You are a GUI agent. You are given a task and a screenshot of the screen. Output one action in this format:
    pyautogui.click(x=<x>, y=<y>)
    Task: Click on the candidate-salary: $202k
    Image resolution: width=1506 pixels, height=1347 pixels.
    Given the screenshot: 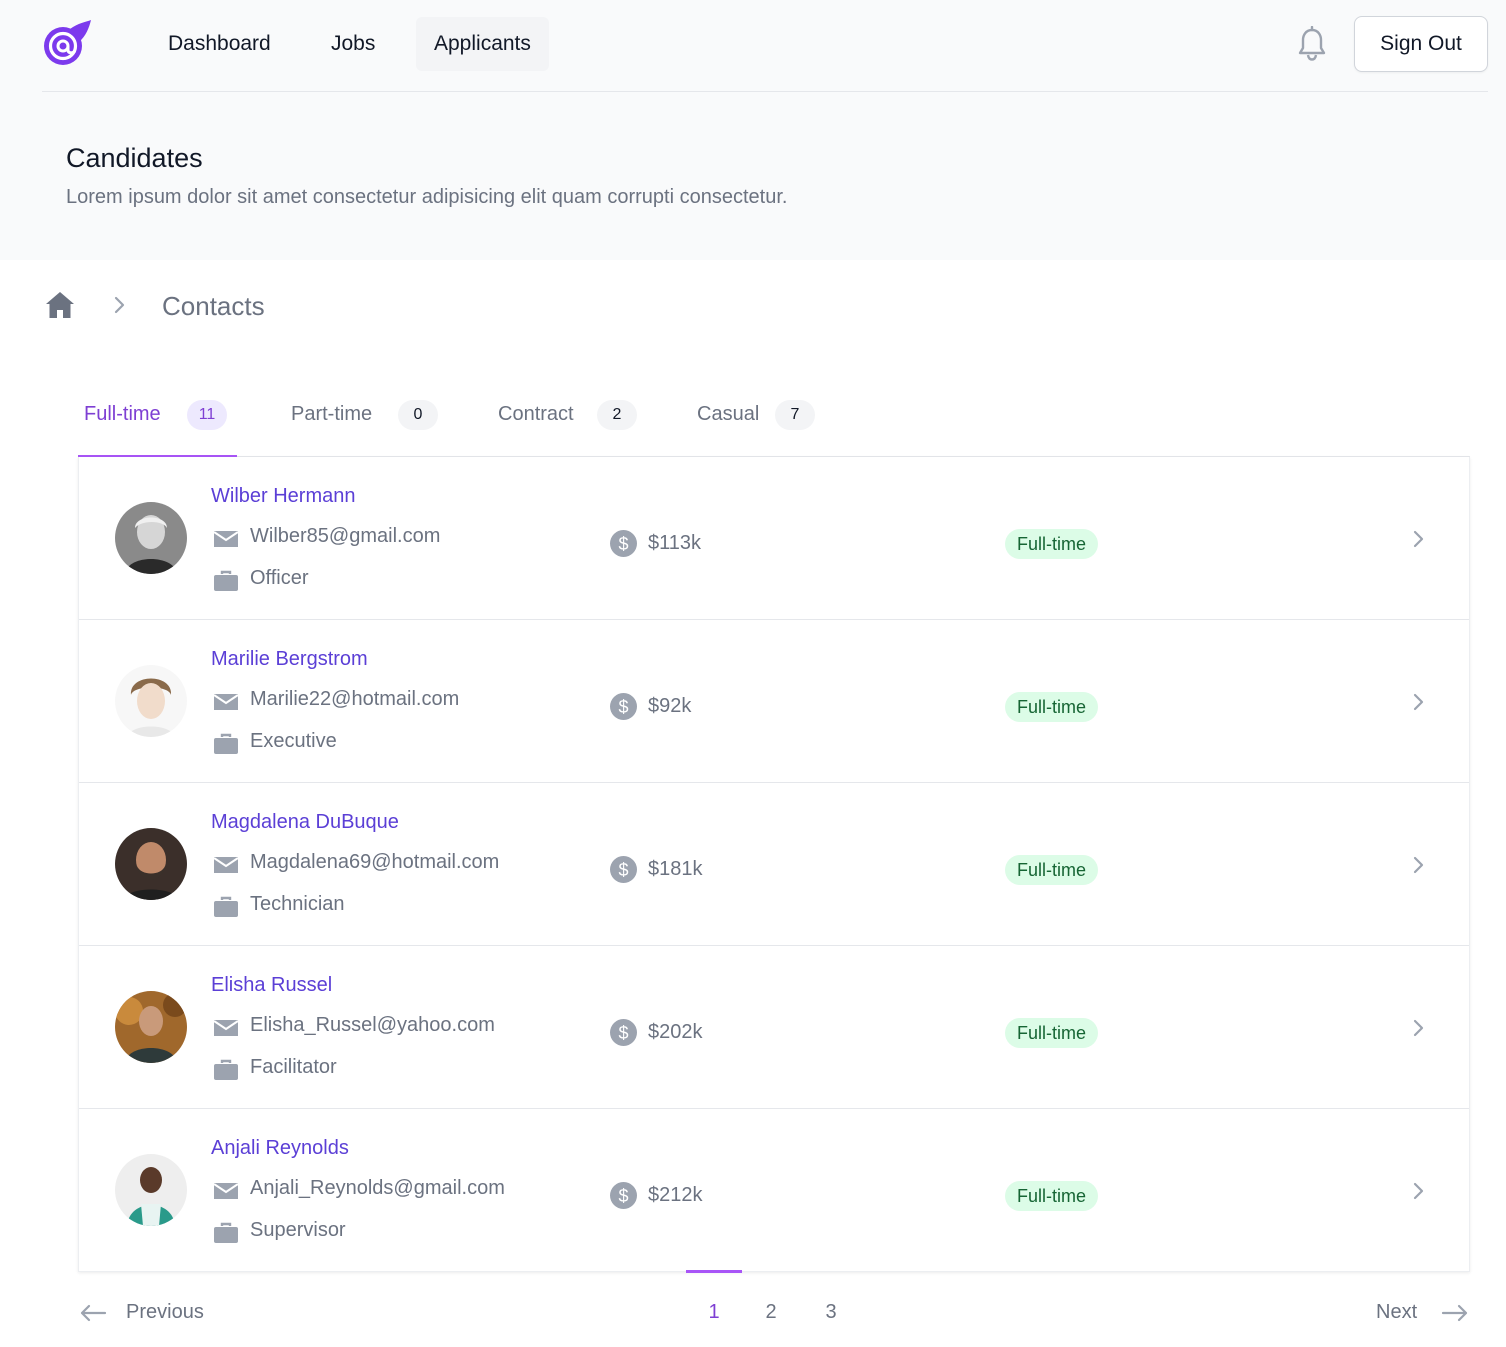 What is the action you would take?
    pyautogui.click(x=675, y=1032)
    